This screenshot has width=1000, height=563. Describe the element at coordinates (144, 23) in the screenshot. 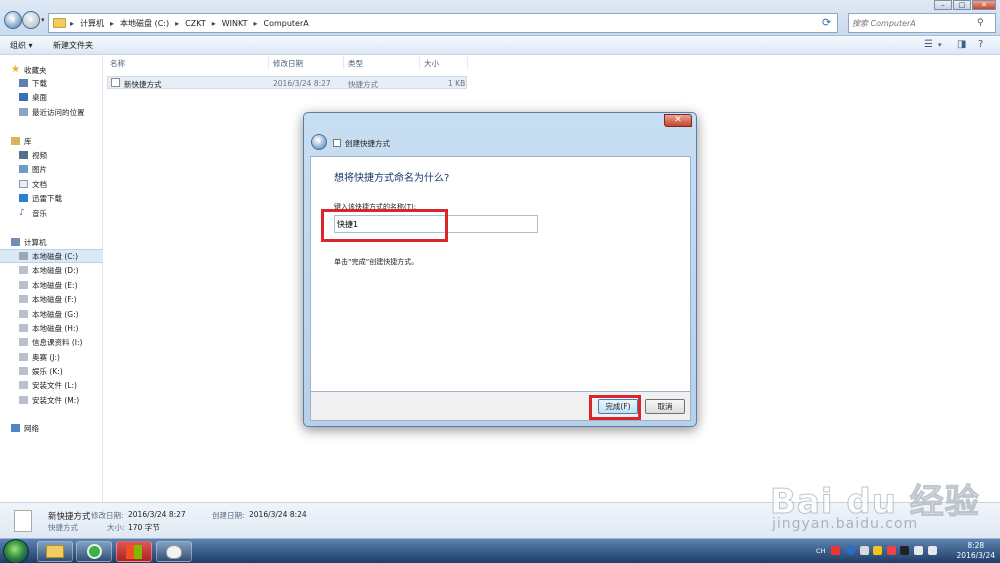

I see `breadcrumb-drive-c: 本地磁盘 (C:)` at that location.